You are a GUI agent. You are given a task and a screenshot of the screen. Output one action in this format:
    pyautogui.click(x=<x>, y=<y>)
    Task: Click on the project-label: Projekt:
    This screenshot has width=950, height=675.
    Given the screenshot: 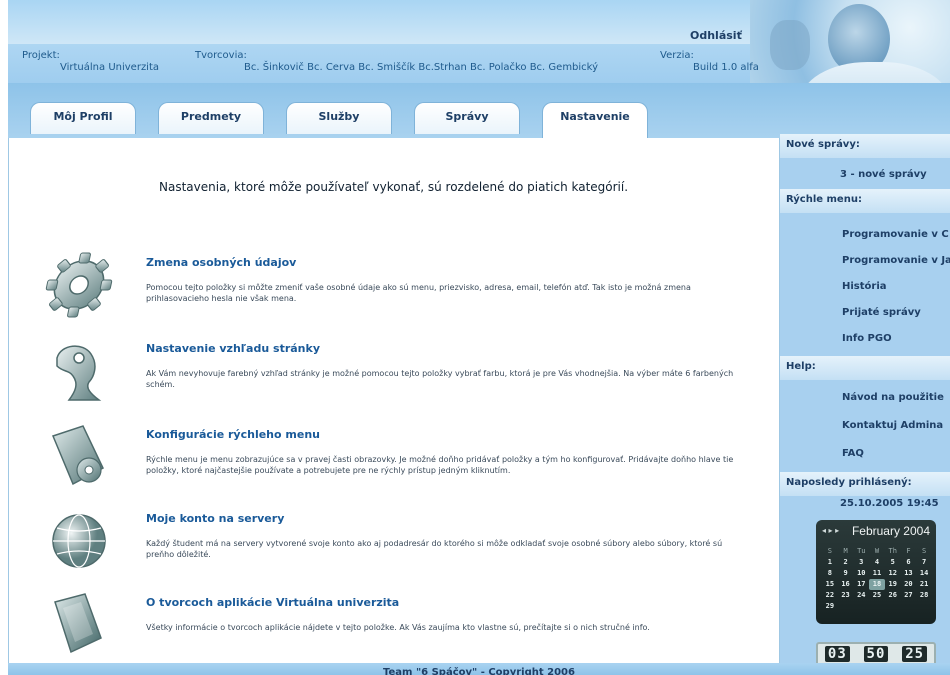 What is the action you would take?
    pyautogui.click(x=41, y=55)
    